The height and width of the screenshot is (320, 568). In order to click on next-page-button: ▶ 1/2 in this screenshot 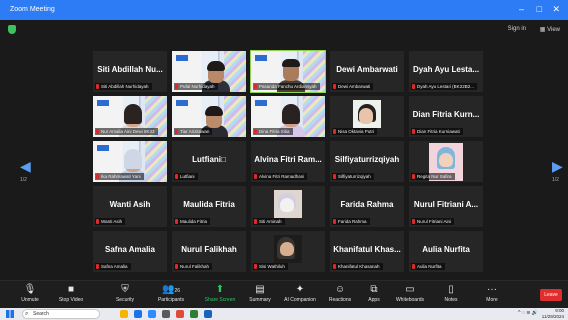, I will do `click(557, 170)`.